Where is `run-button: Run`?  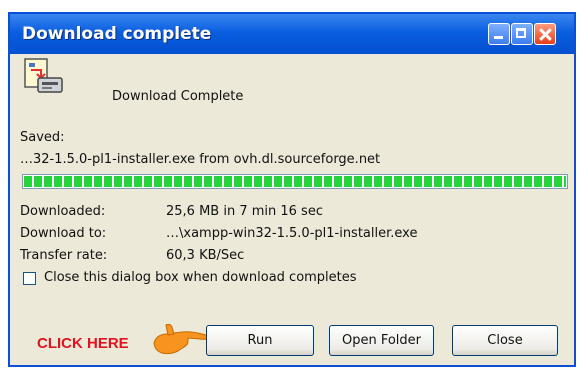 run-button: Run is located at coordinates (260, 340).